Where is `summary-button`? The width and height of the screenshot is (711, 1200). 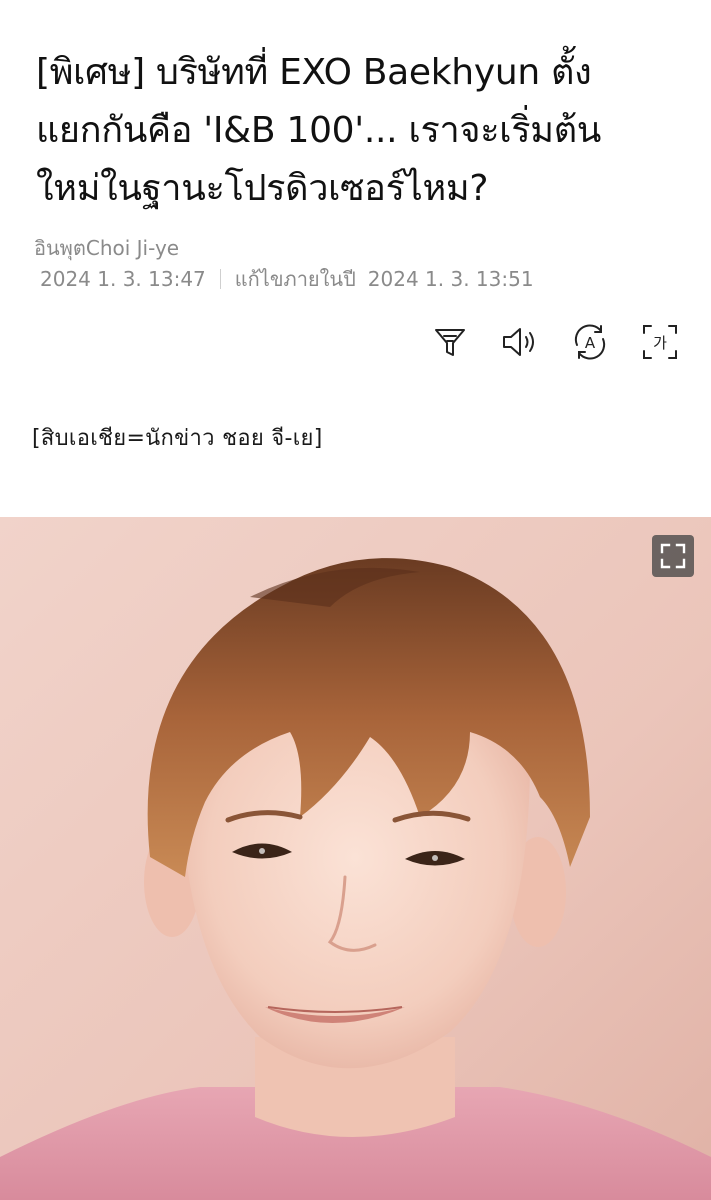
summary-button is located at coordinates (450, 342).